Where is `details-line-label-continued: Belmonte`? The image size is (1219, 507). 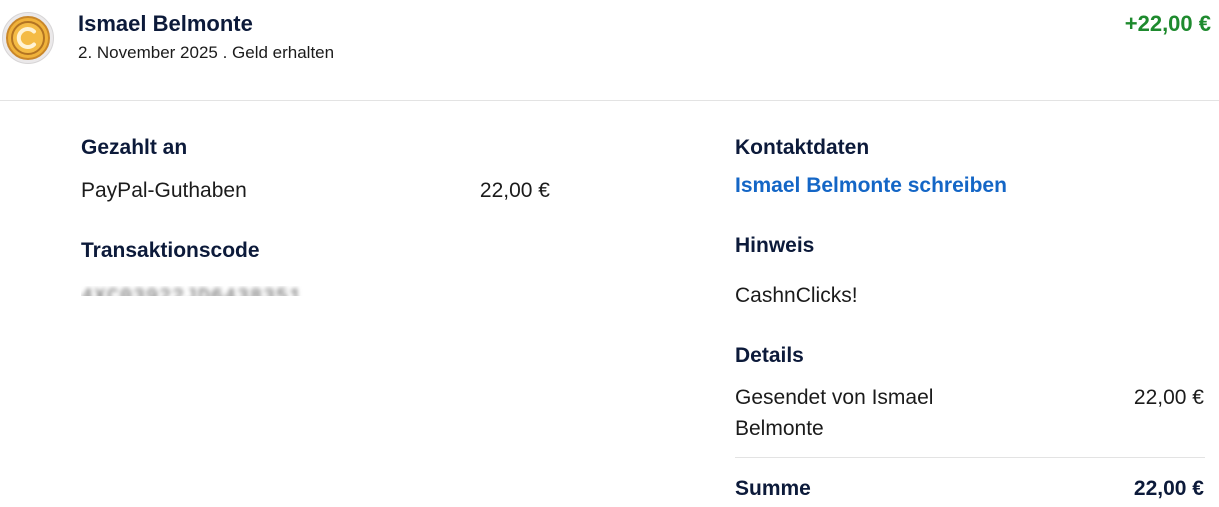 details-line-label-continued: Belmonte is located at coordinates (779, 428).